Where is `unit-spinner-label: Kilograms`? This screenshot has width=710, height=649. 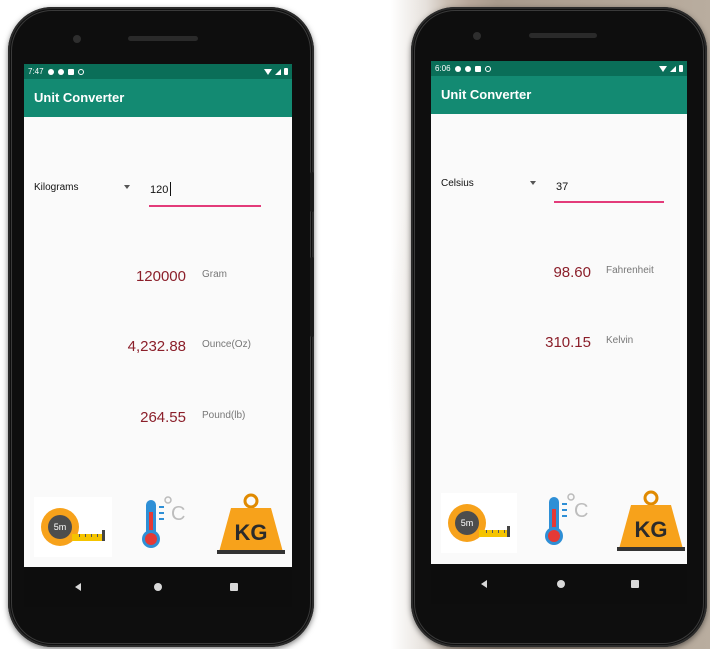
unit-spinner-label: Kilograms is located at coordinates (56, 187).